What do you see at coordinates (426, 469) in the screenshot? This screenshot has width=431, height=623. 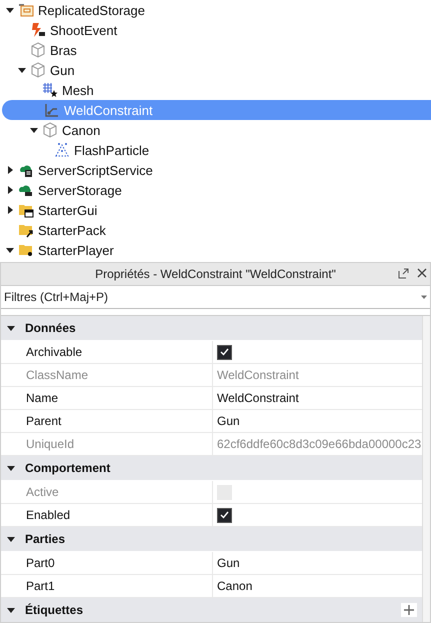 I see `scrollbar` at bounding box center [426, 469].